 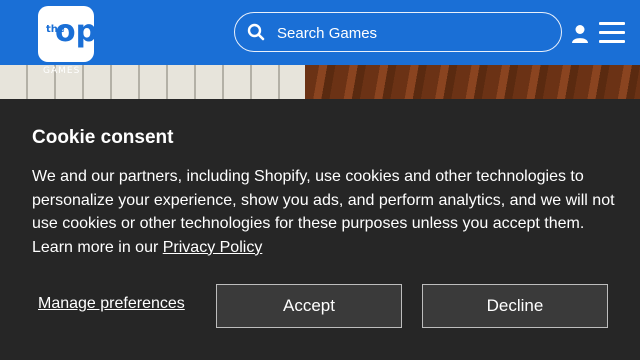 What do you see at coordinates (412, 33) in the screenshot?
I see `search-input` at bounding box center [412, 33].